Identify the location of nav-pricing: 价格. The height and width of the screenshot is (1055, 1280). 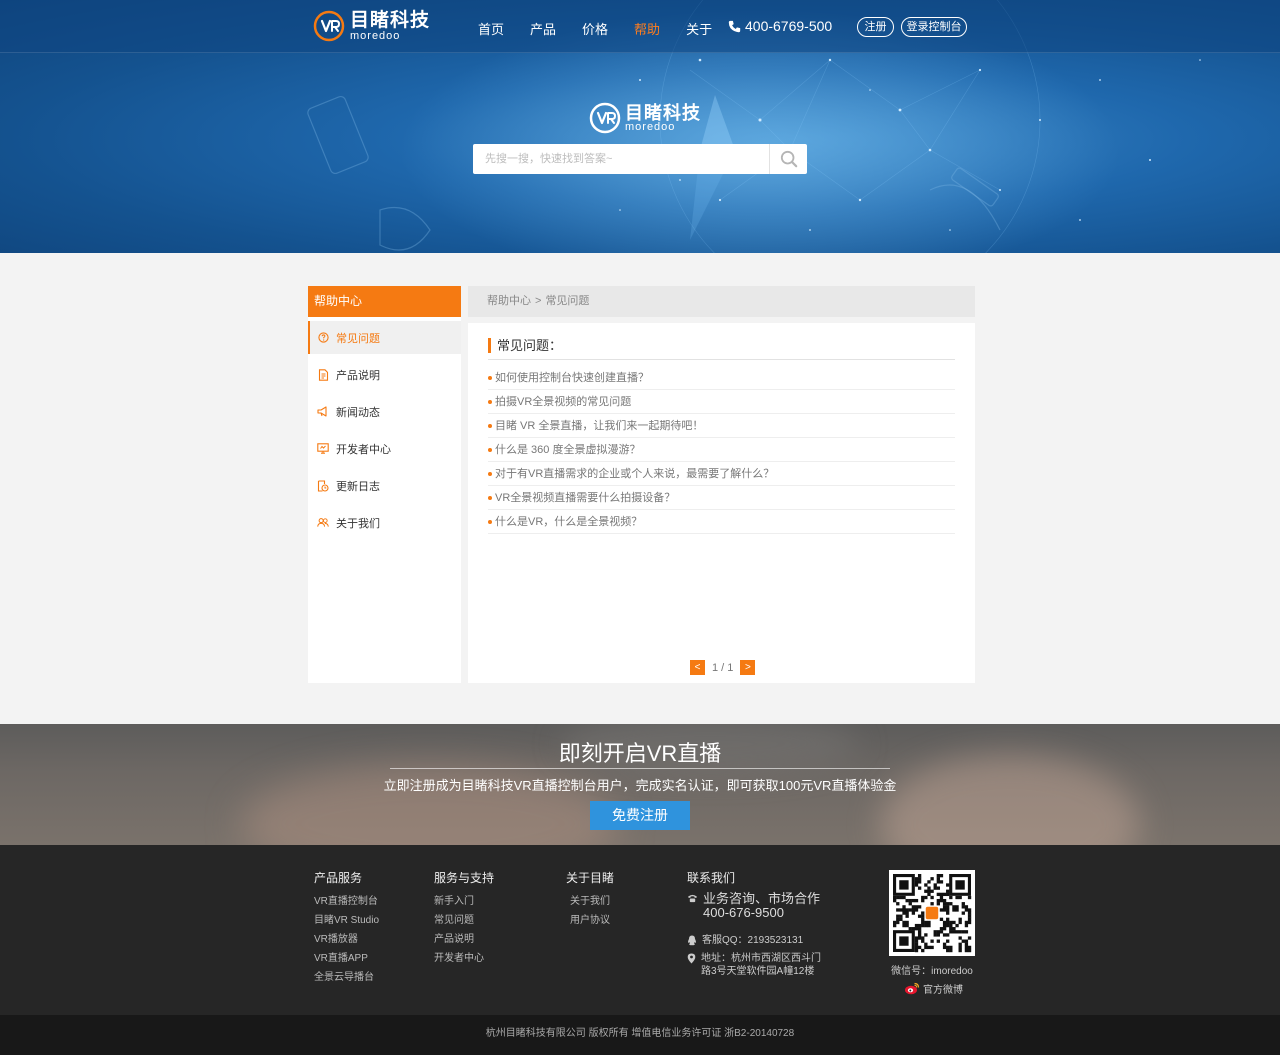
(595, 28).